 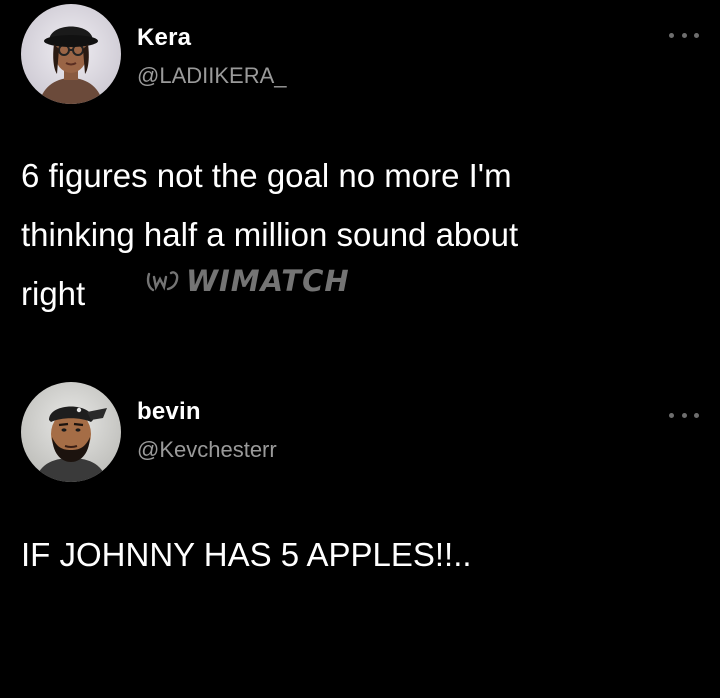 I want to click on wimatch-logo-icon, so click(x=162, y=281).